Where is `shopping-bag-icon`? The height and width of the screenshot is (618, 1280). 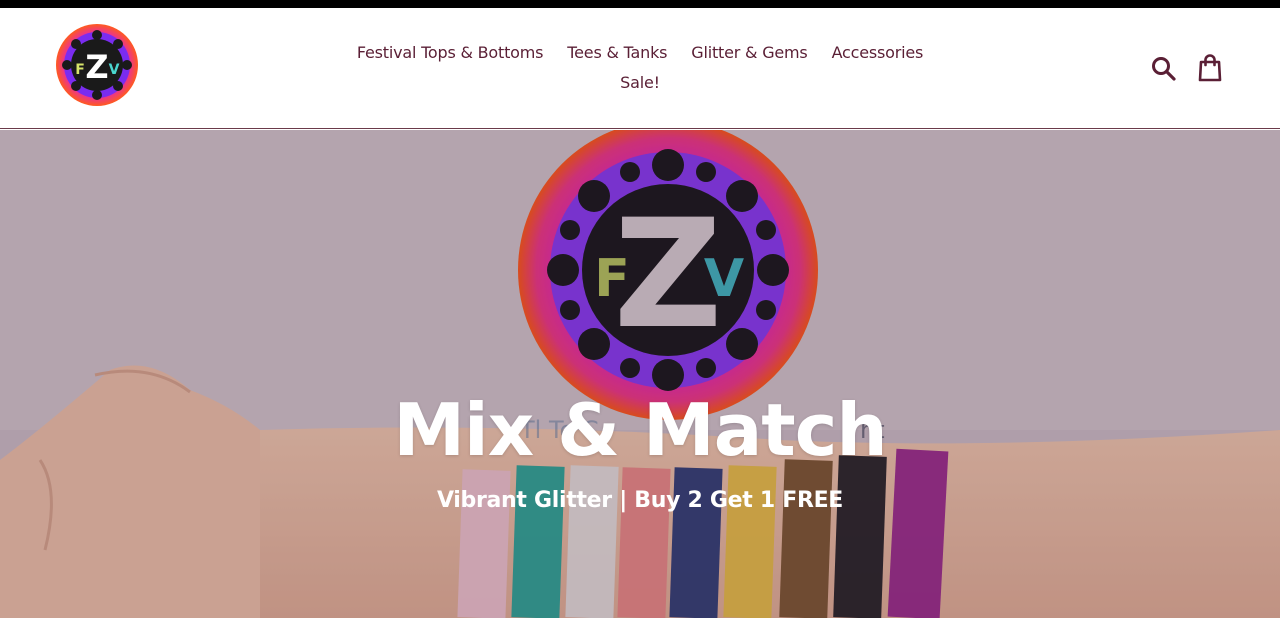
shopping-bag-icon is located at coordinates (1210, 68).